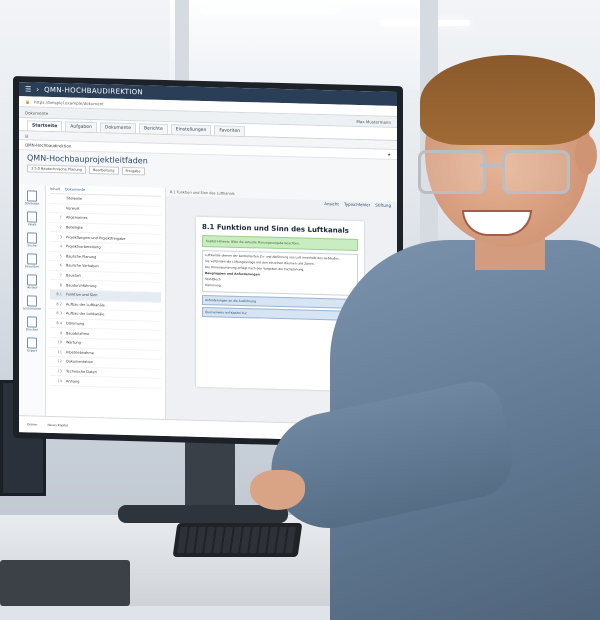 Image resolution: width=600 pixels, height=620 pixels. What do you see at coordinates (56, 313) in the screenshot?
I see `tree-item-number: 8.3` at bounding box center [56, 313].